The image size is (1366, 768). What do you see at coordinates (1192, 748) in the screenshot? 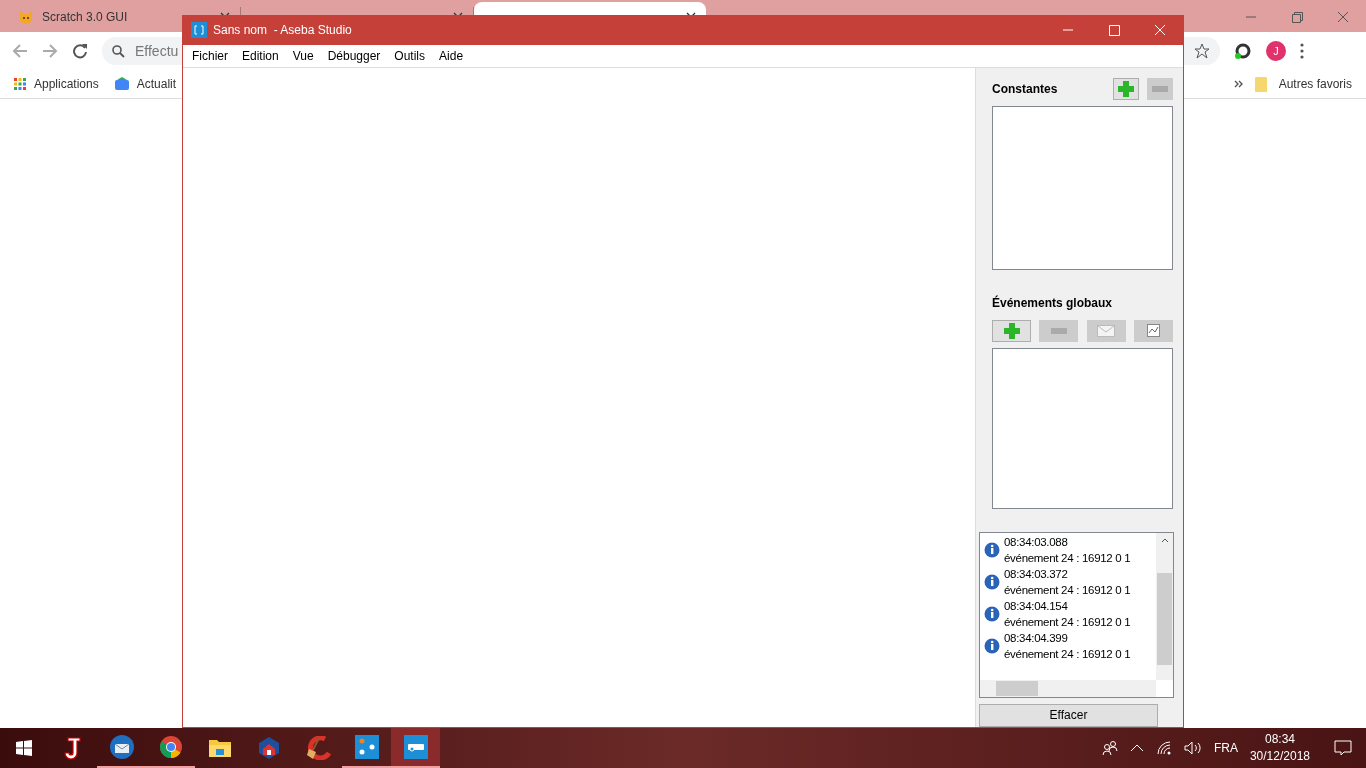
I see `speaker-icon` at bounding box center [1192, 748].